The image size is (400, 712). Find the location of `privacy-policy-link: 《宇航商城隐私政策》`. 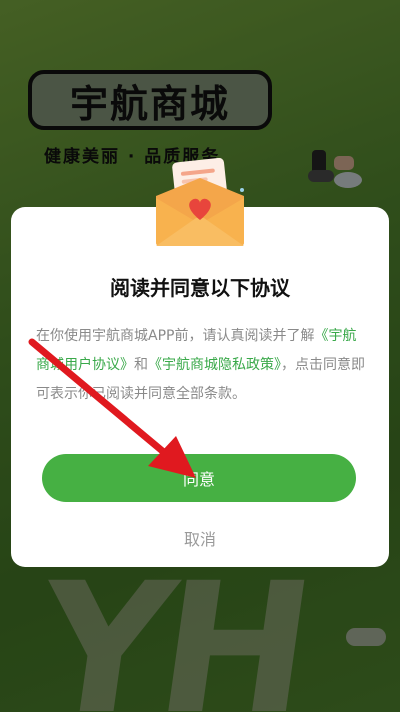

privacy-policy-link: 《宇航商城隐私政策》 is located at coordinates (214, 365).